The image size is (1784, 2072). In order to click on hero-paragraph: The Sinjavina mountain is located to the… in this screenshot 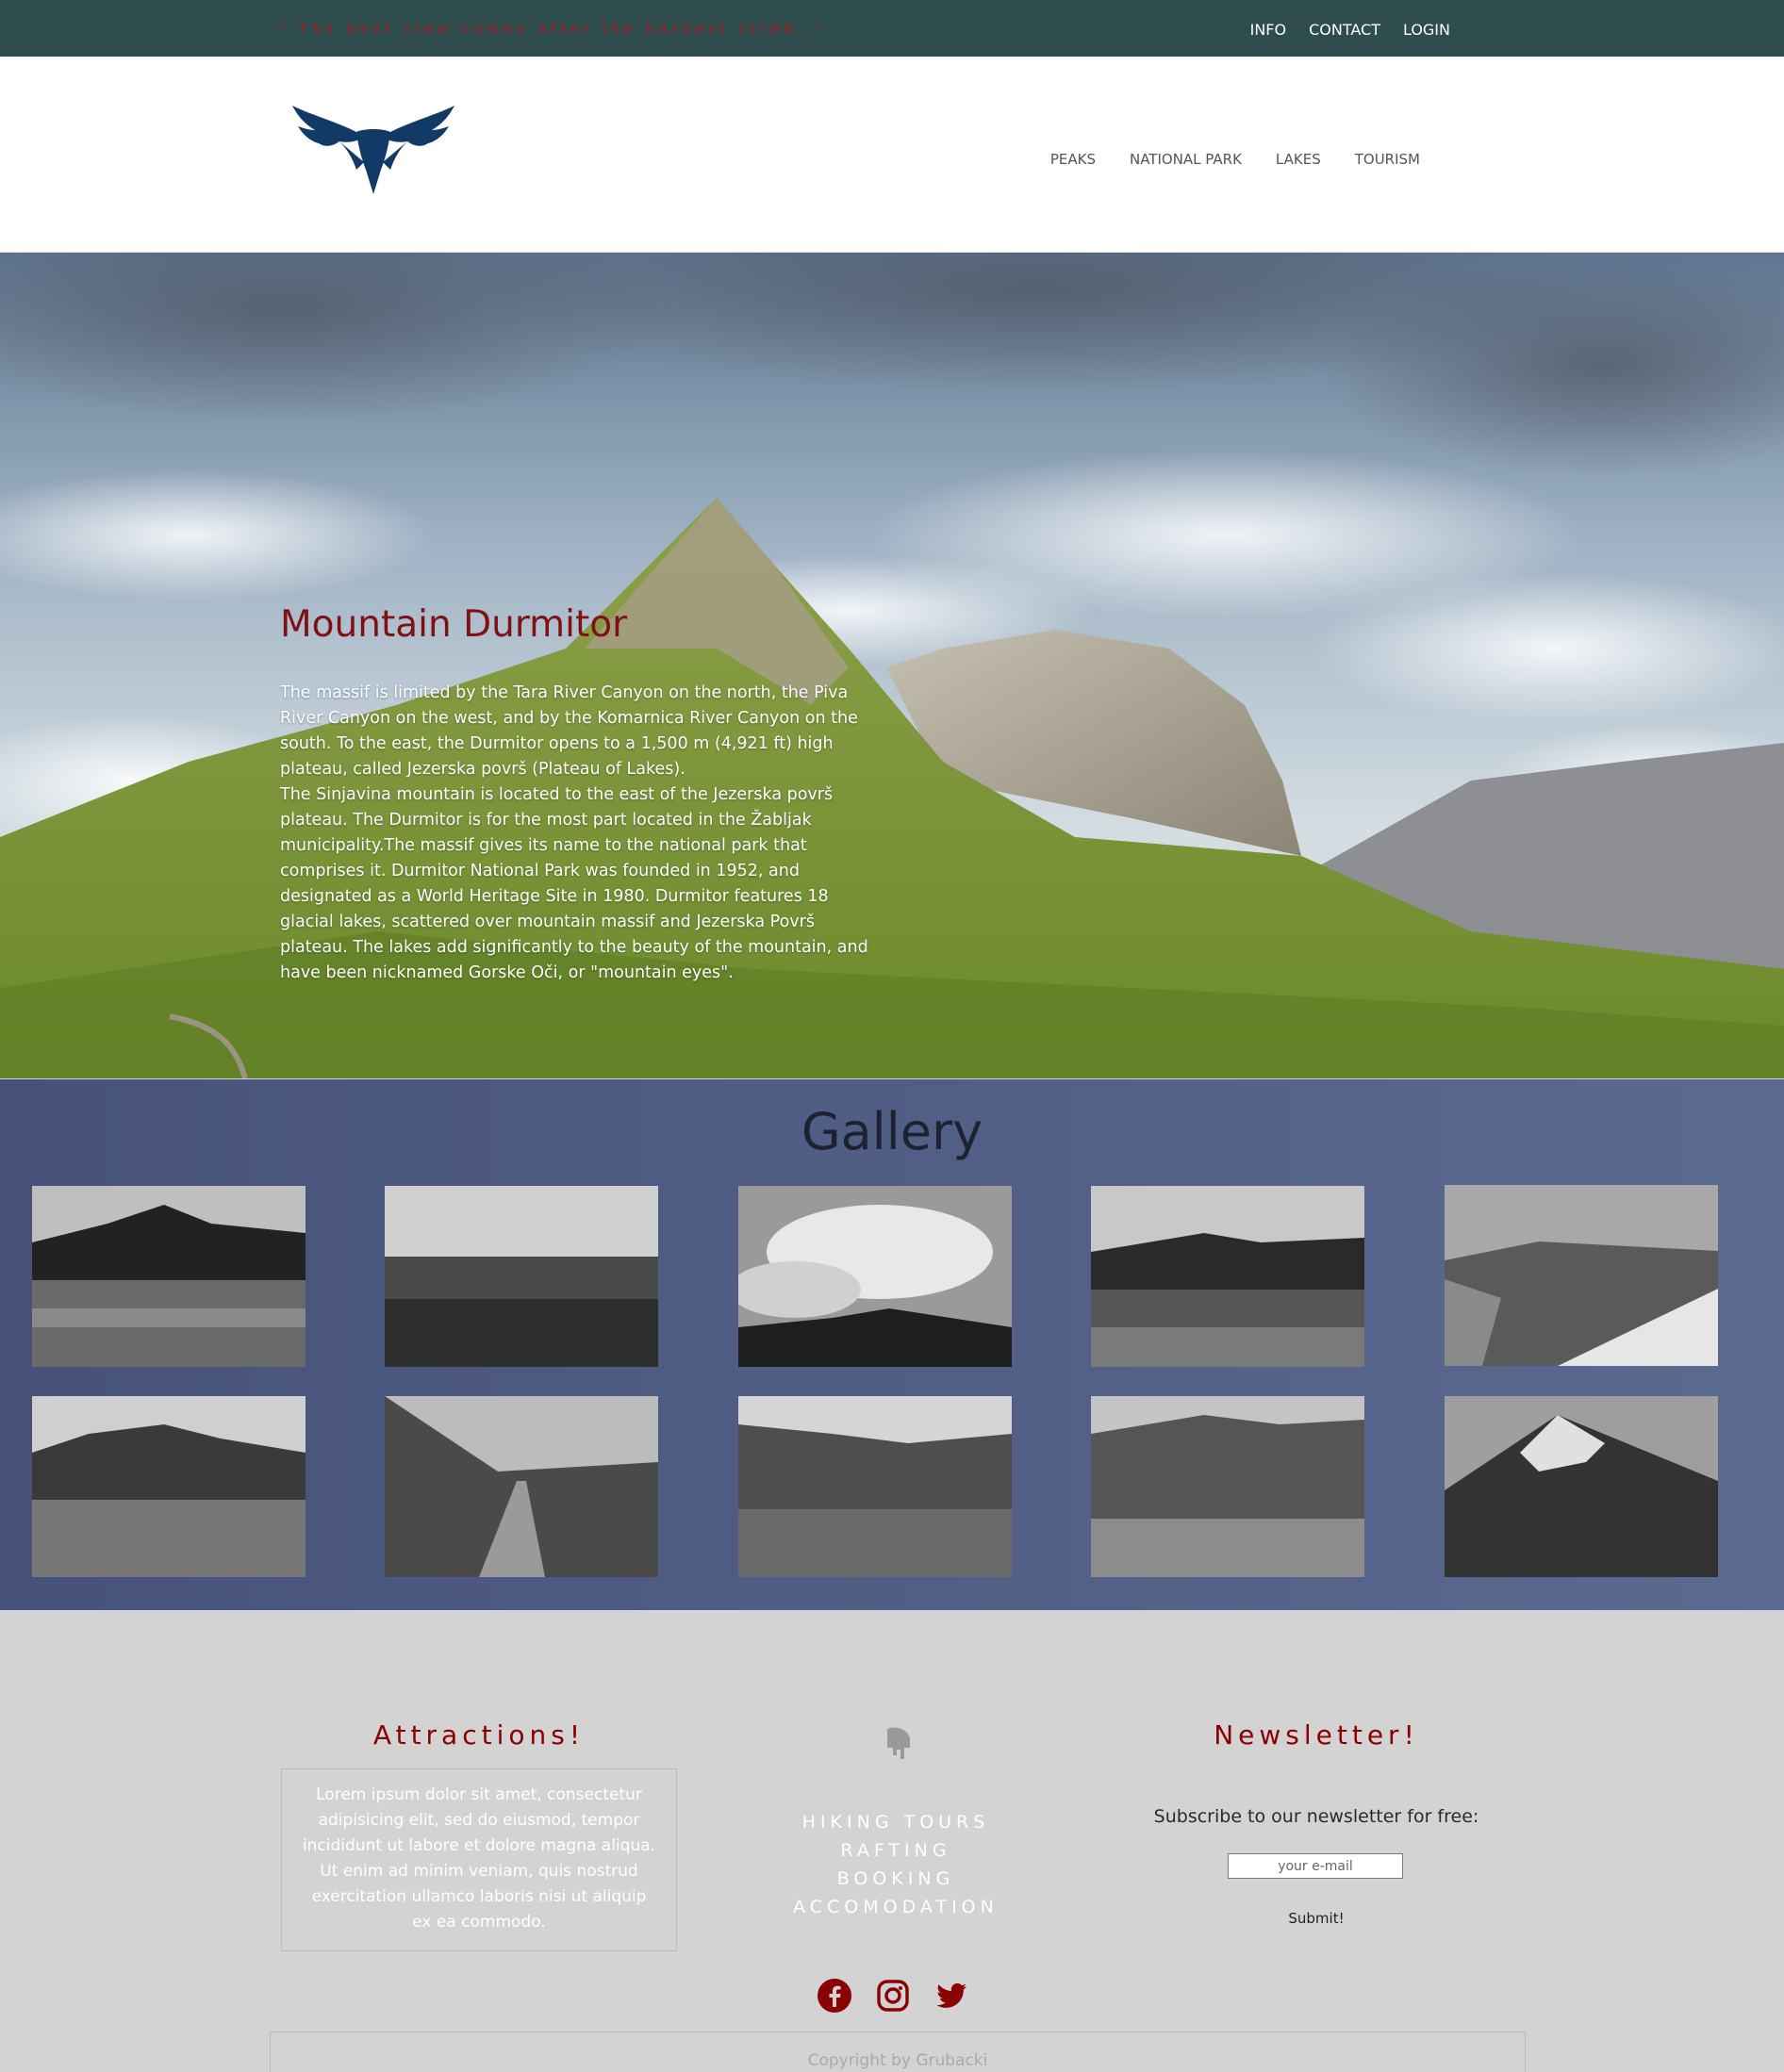, I will do `click(574, 883)`.